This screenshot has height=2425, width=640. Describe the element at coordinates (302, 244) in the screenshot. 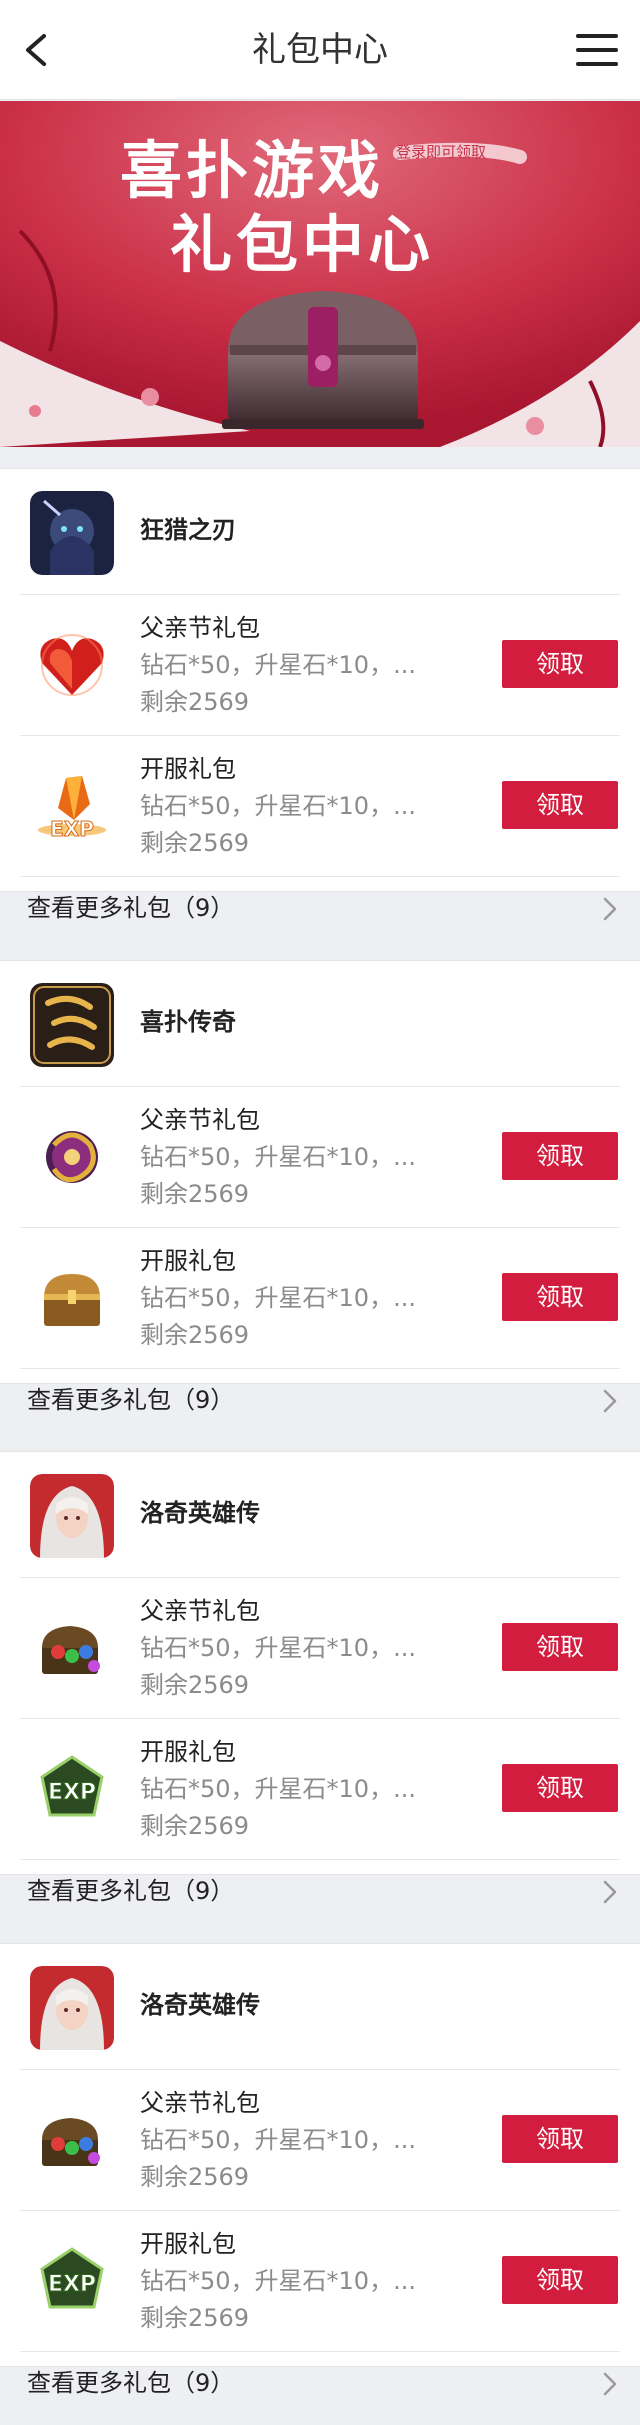

I see `banner-title-line2: 礼包中心` at that location.